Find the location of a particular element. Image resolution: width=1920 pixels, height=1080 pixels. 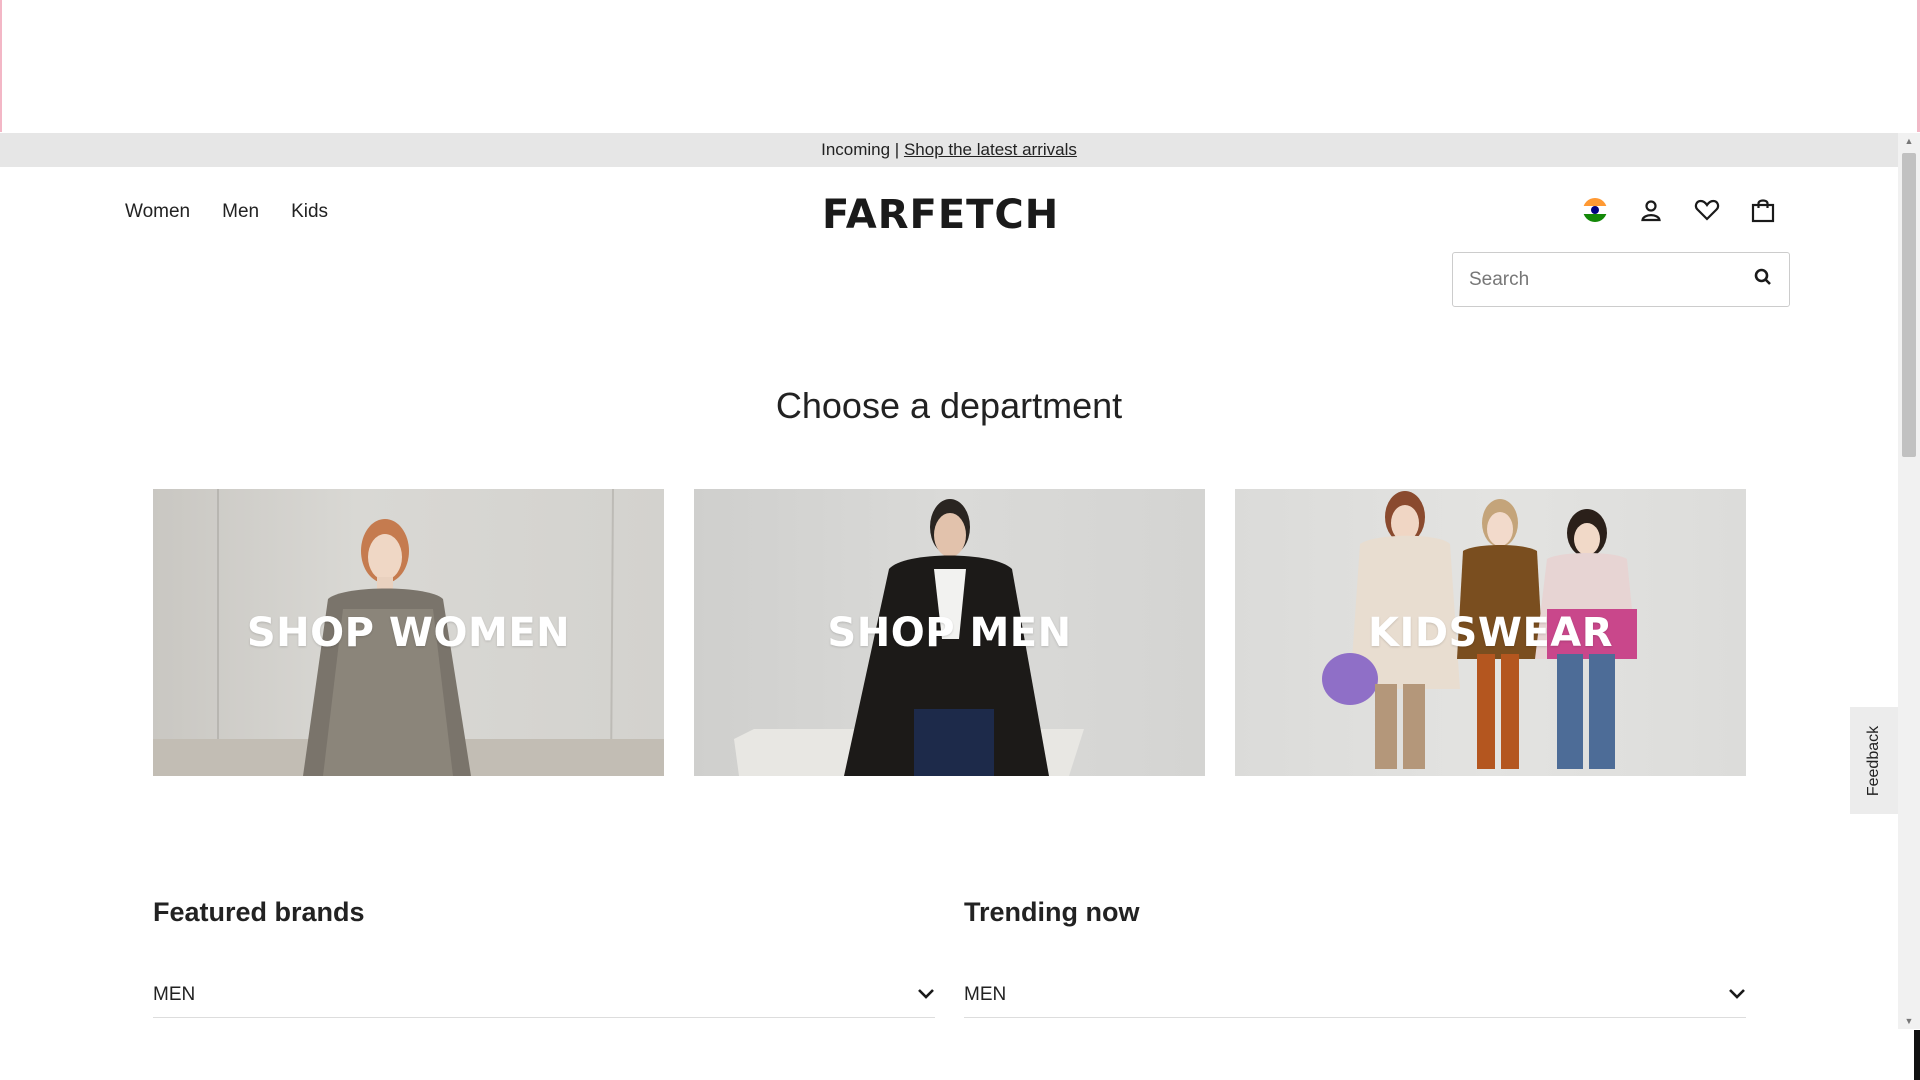

browser-chrome-area is located at coordinates (960, 66).